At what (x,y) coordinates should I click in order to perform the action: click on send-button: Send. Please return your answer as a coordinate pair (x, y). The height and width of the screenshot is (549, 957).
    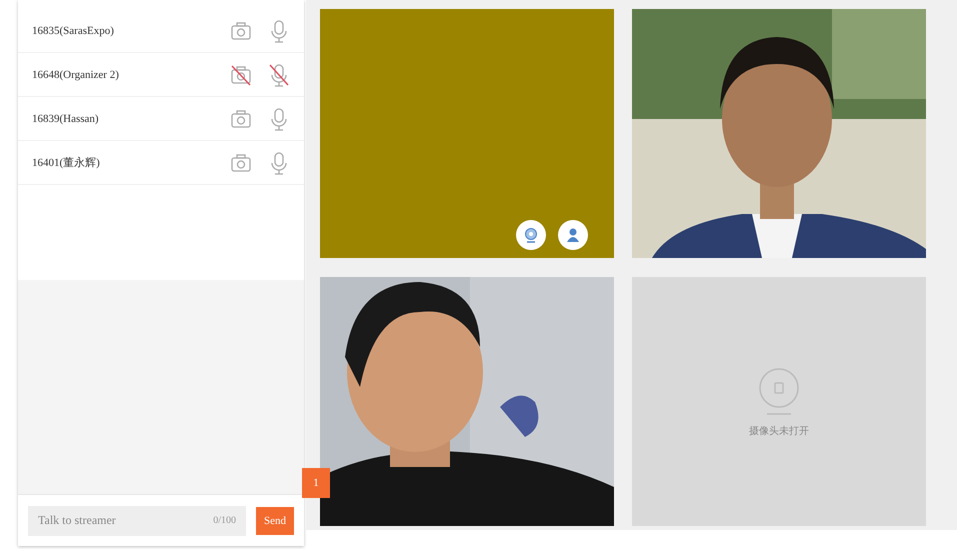
    Looking at the image, I should click on (275, 520).